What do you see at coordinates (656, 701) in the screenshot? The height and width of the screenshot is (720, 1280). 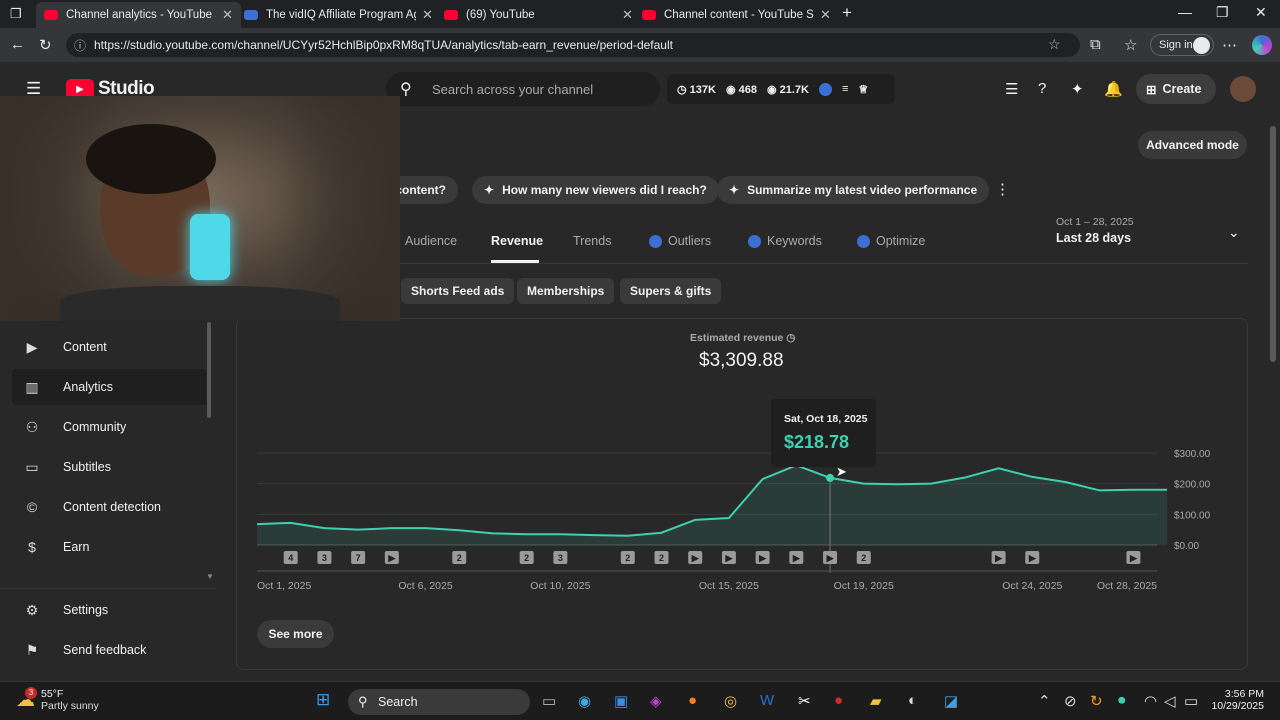 I see `copilot-app-icon: ◈` at bounding box center [656, 701].